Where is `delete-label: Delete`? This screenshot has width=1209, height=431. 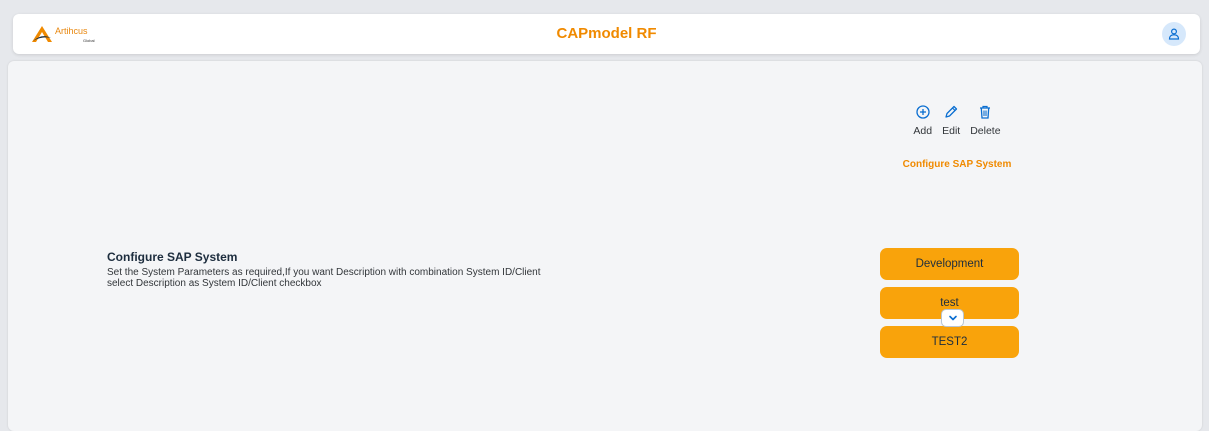 delete-label: Delete is located at coordinates (985, 131).